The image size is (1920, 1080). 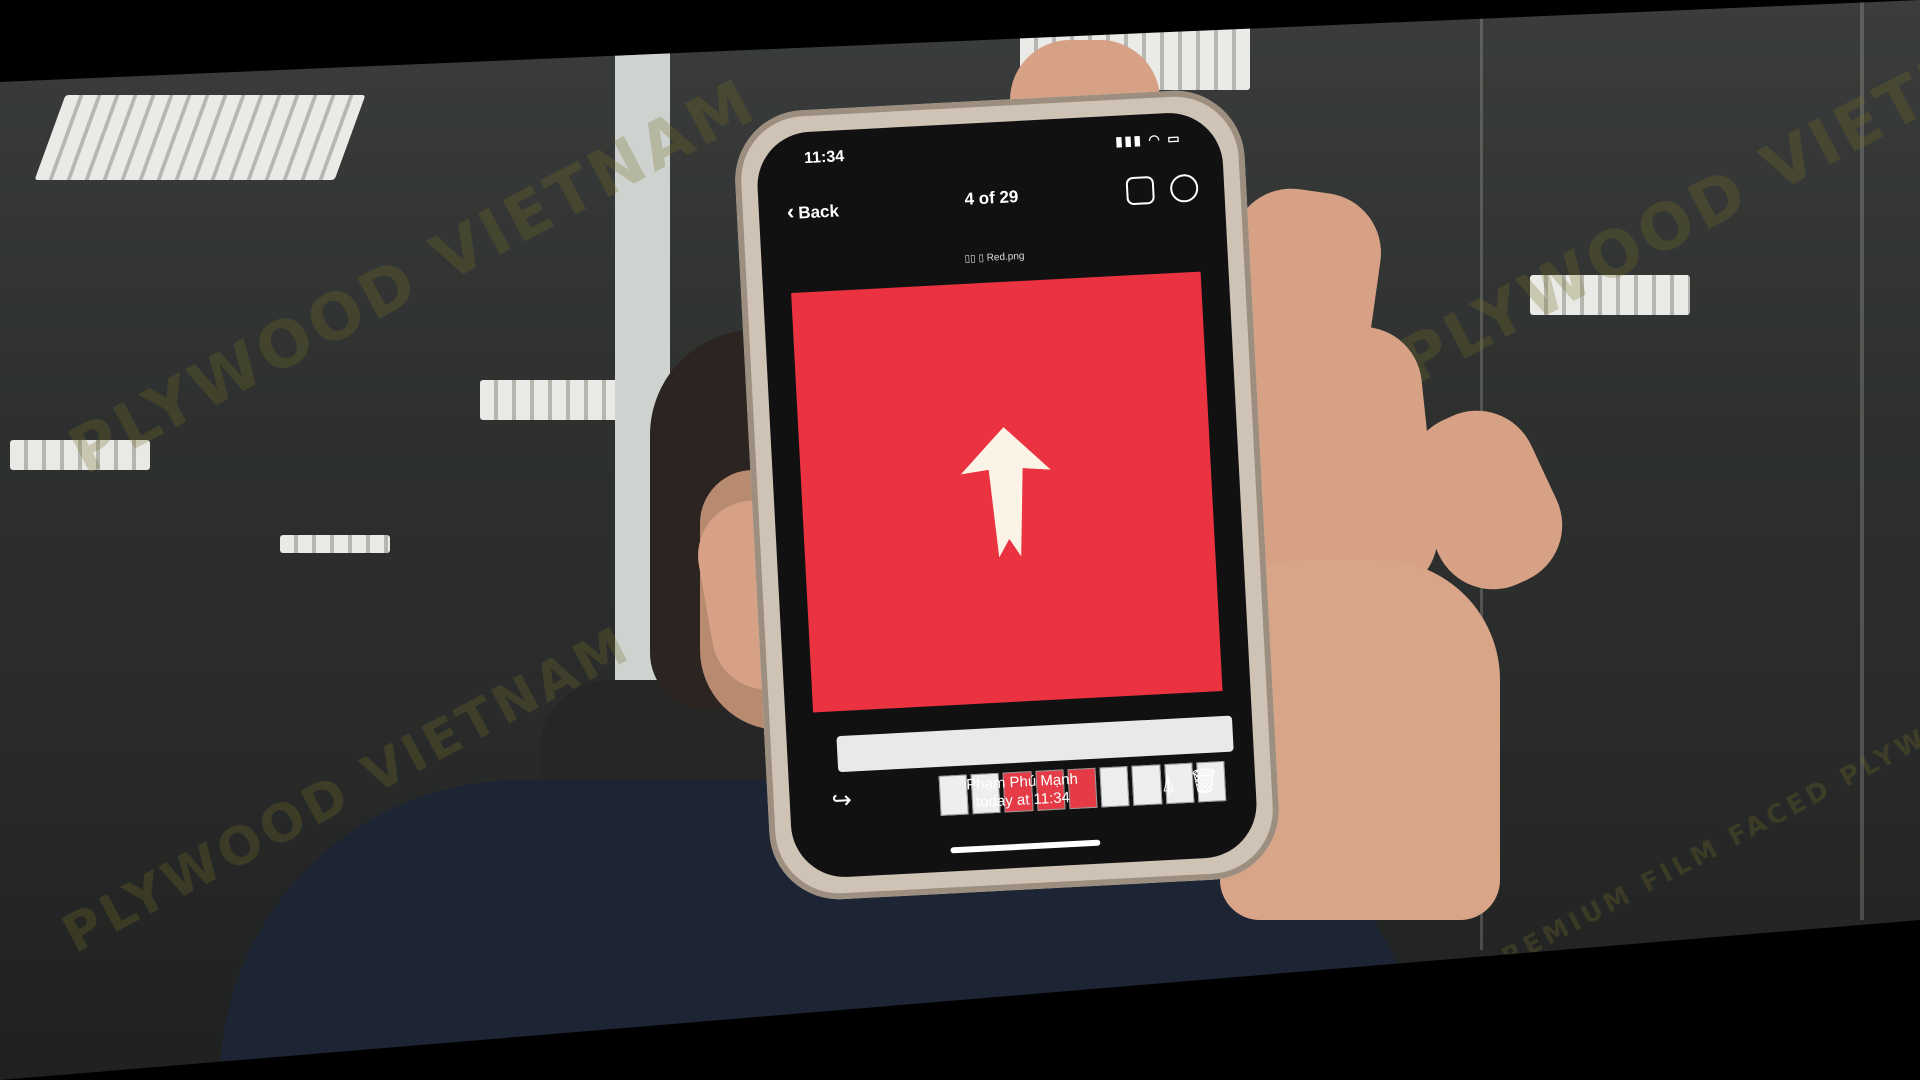 What do you see at coordinates (824, 158) in the screenshot?
I see `status-time: 11:34` at bounding box center [824, 158].